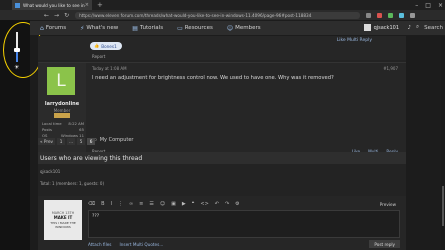 The height and width of the screenshot is (250, 445). I want to click on nav-buttons: ← → ↻, so click(56, 15).